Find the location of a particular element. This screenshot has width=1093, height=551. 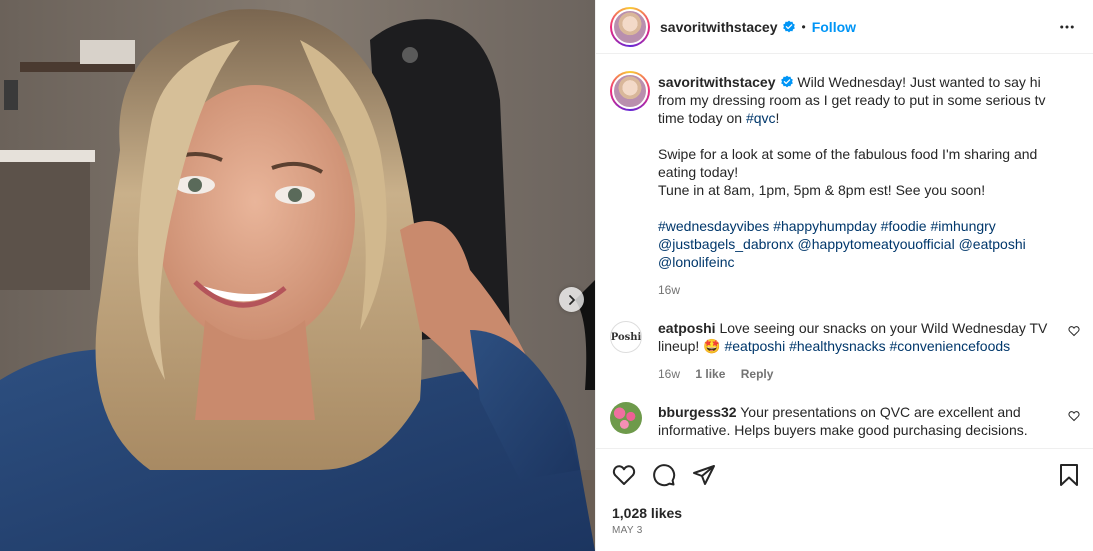

hashtag-link: #happyhumpday is located at coordinates (825, 226).